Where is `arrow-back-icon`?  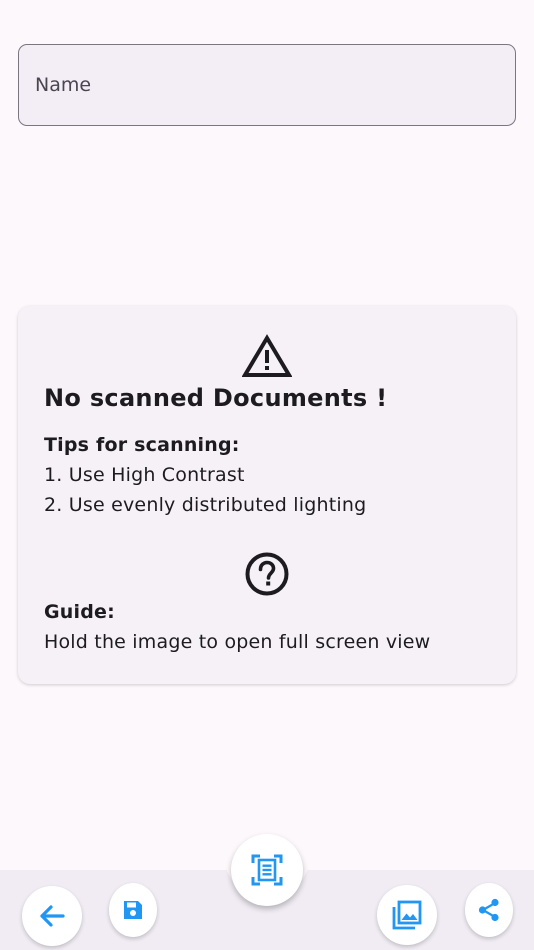 arrow-back-icon is located at coordinates (52, 916).